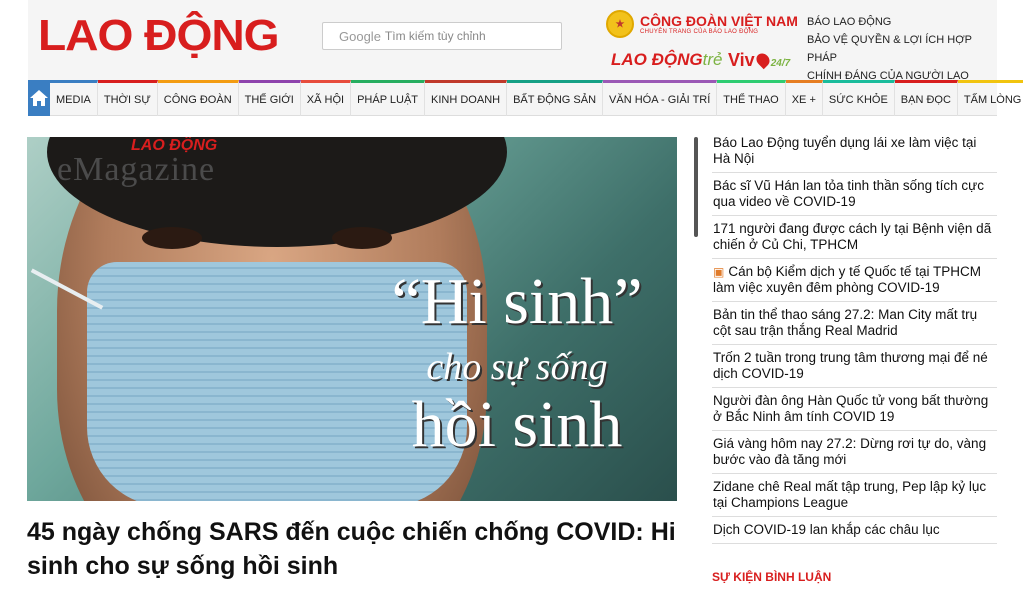 The image size is (1023, 592). What do you see at coordinates (990, 98) in the screenshot?
I see `nav-item: TẤM LÒNG VÀNG` at bounding box center [990, 98].